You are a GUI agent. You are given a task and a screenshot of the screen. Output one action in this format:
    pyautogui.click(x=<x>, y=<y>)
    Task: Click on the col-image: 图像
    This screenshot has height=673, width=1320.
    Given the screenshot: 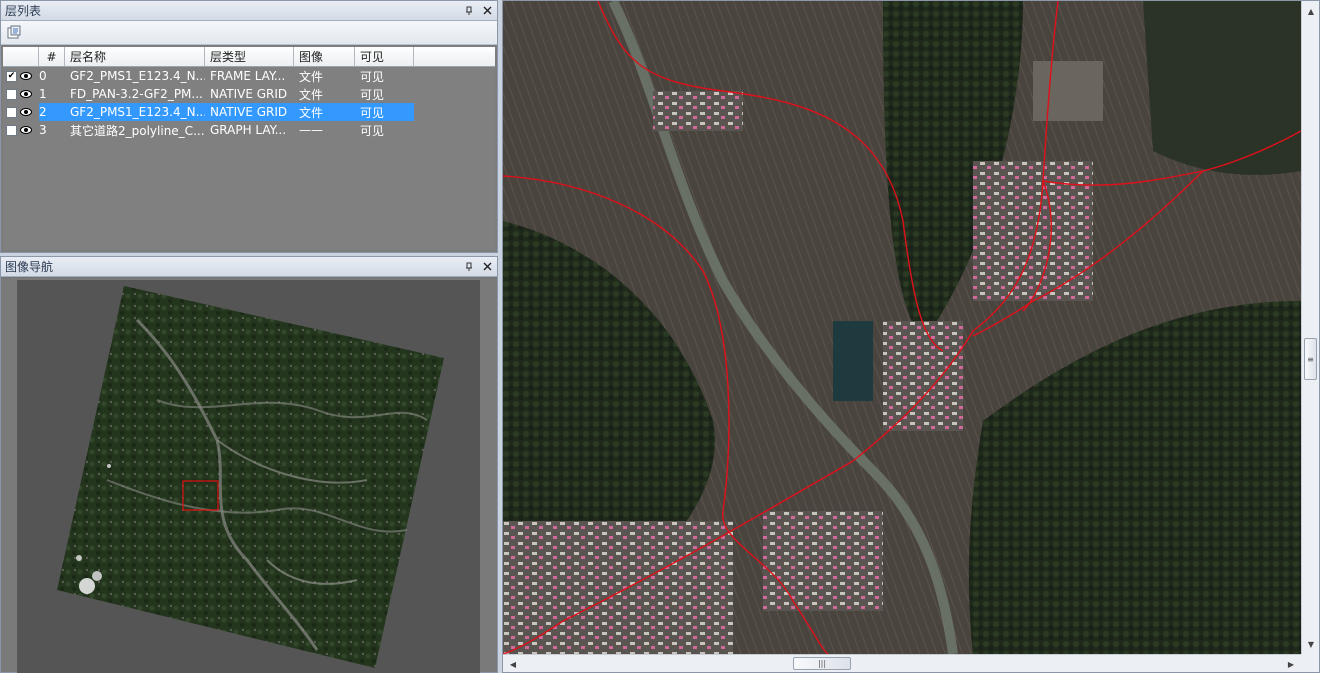 What is the action you would take?
    pyautogui.click(x=324, y=56)
    